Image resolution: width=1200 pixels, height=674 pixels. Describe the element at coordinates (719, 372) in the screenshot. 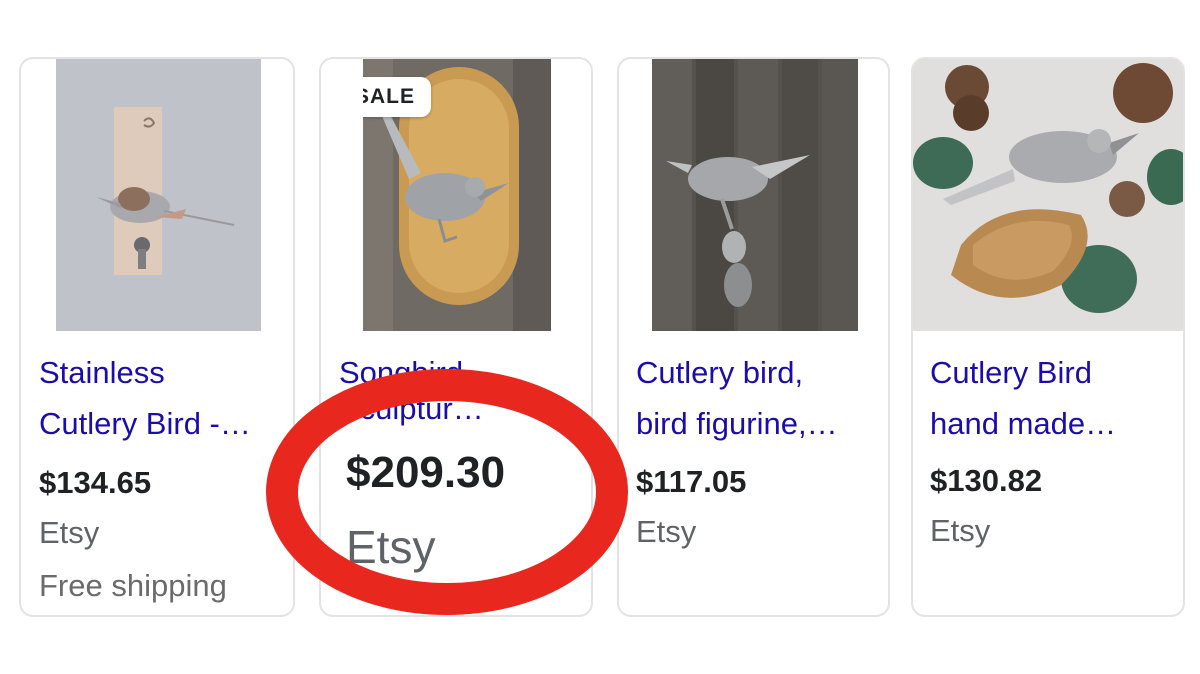

I see `product-title-line1: Cutlery bird,` at that location.